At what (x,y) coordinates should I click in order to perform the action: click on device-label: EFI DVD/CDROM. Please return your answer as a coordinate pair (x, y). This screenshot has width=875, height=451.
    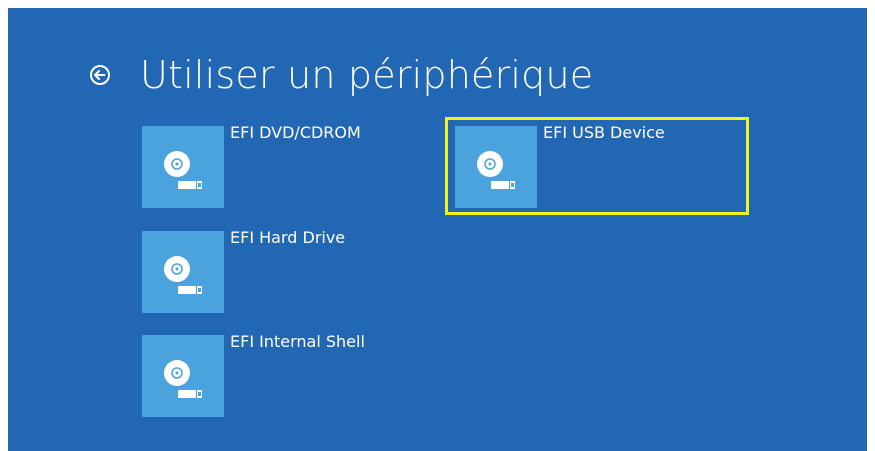
    Looking at the image, I should click on (295, 132).